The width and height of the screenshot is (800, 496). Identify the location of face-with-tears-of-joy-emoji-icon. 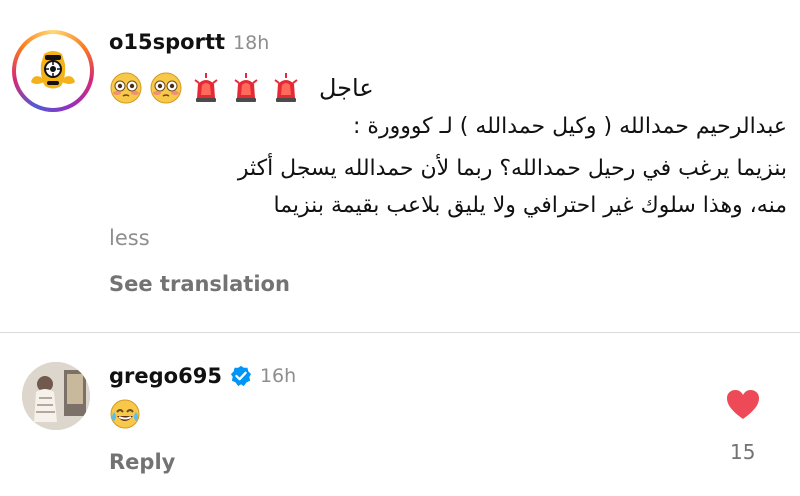
(125, 414).